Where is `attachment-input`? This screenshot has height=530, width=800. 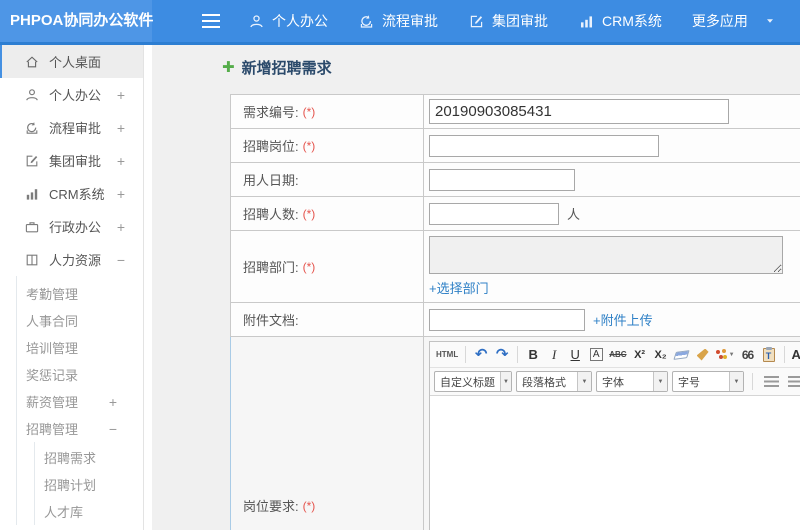 attachment-input is located at coordinates (507, 319).